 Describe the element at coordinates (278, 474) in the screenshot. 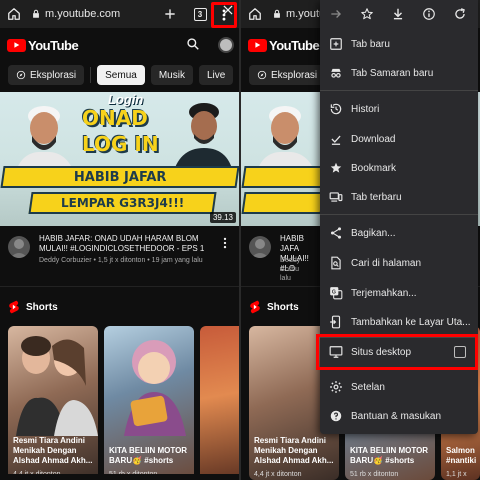

I see `short-views: 4,4 jt x ditonton` at that location.